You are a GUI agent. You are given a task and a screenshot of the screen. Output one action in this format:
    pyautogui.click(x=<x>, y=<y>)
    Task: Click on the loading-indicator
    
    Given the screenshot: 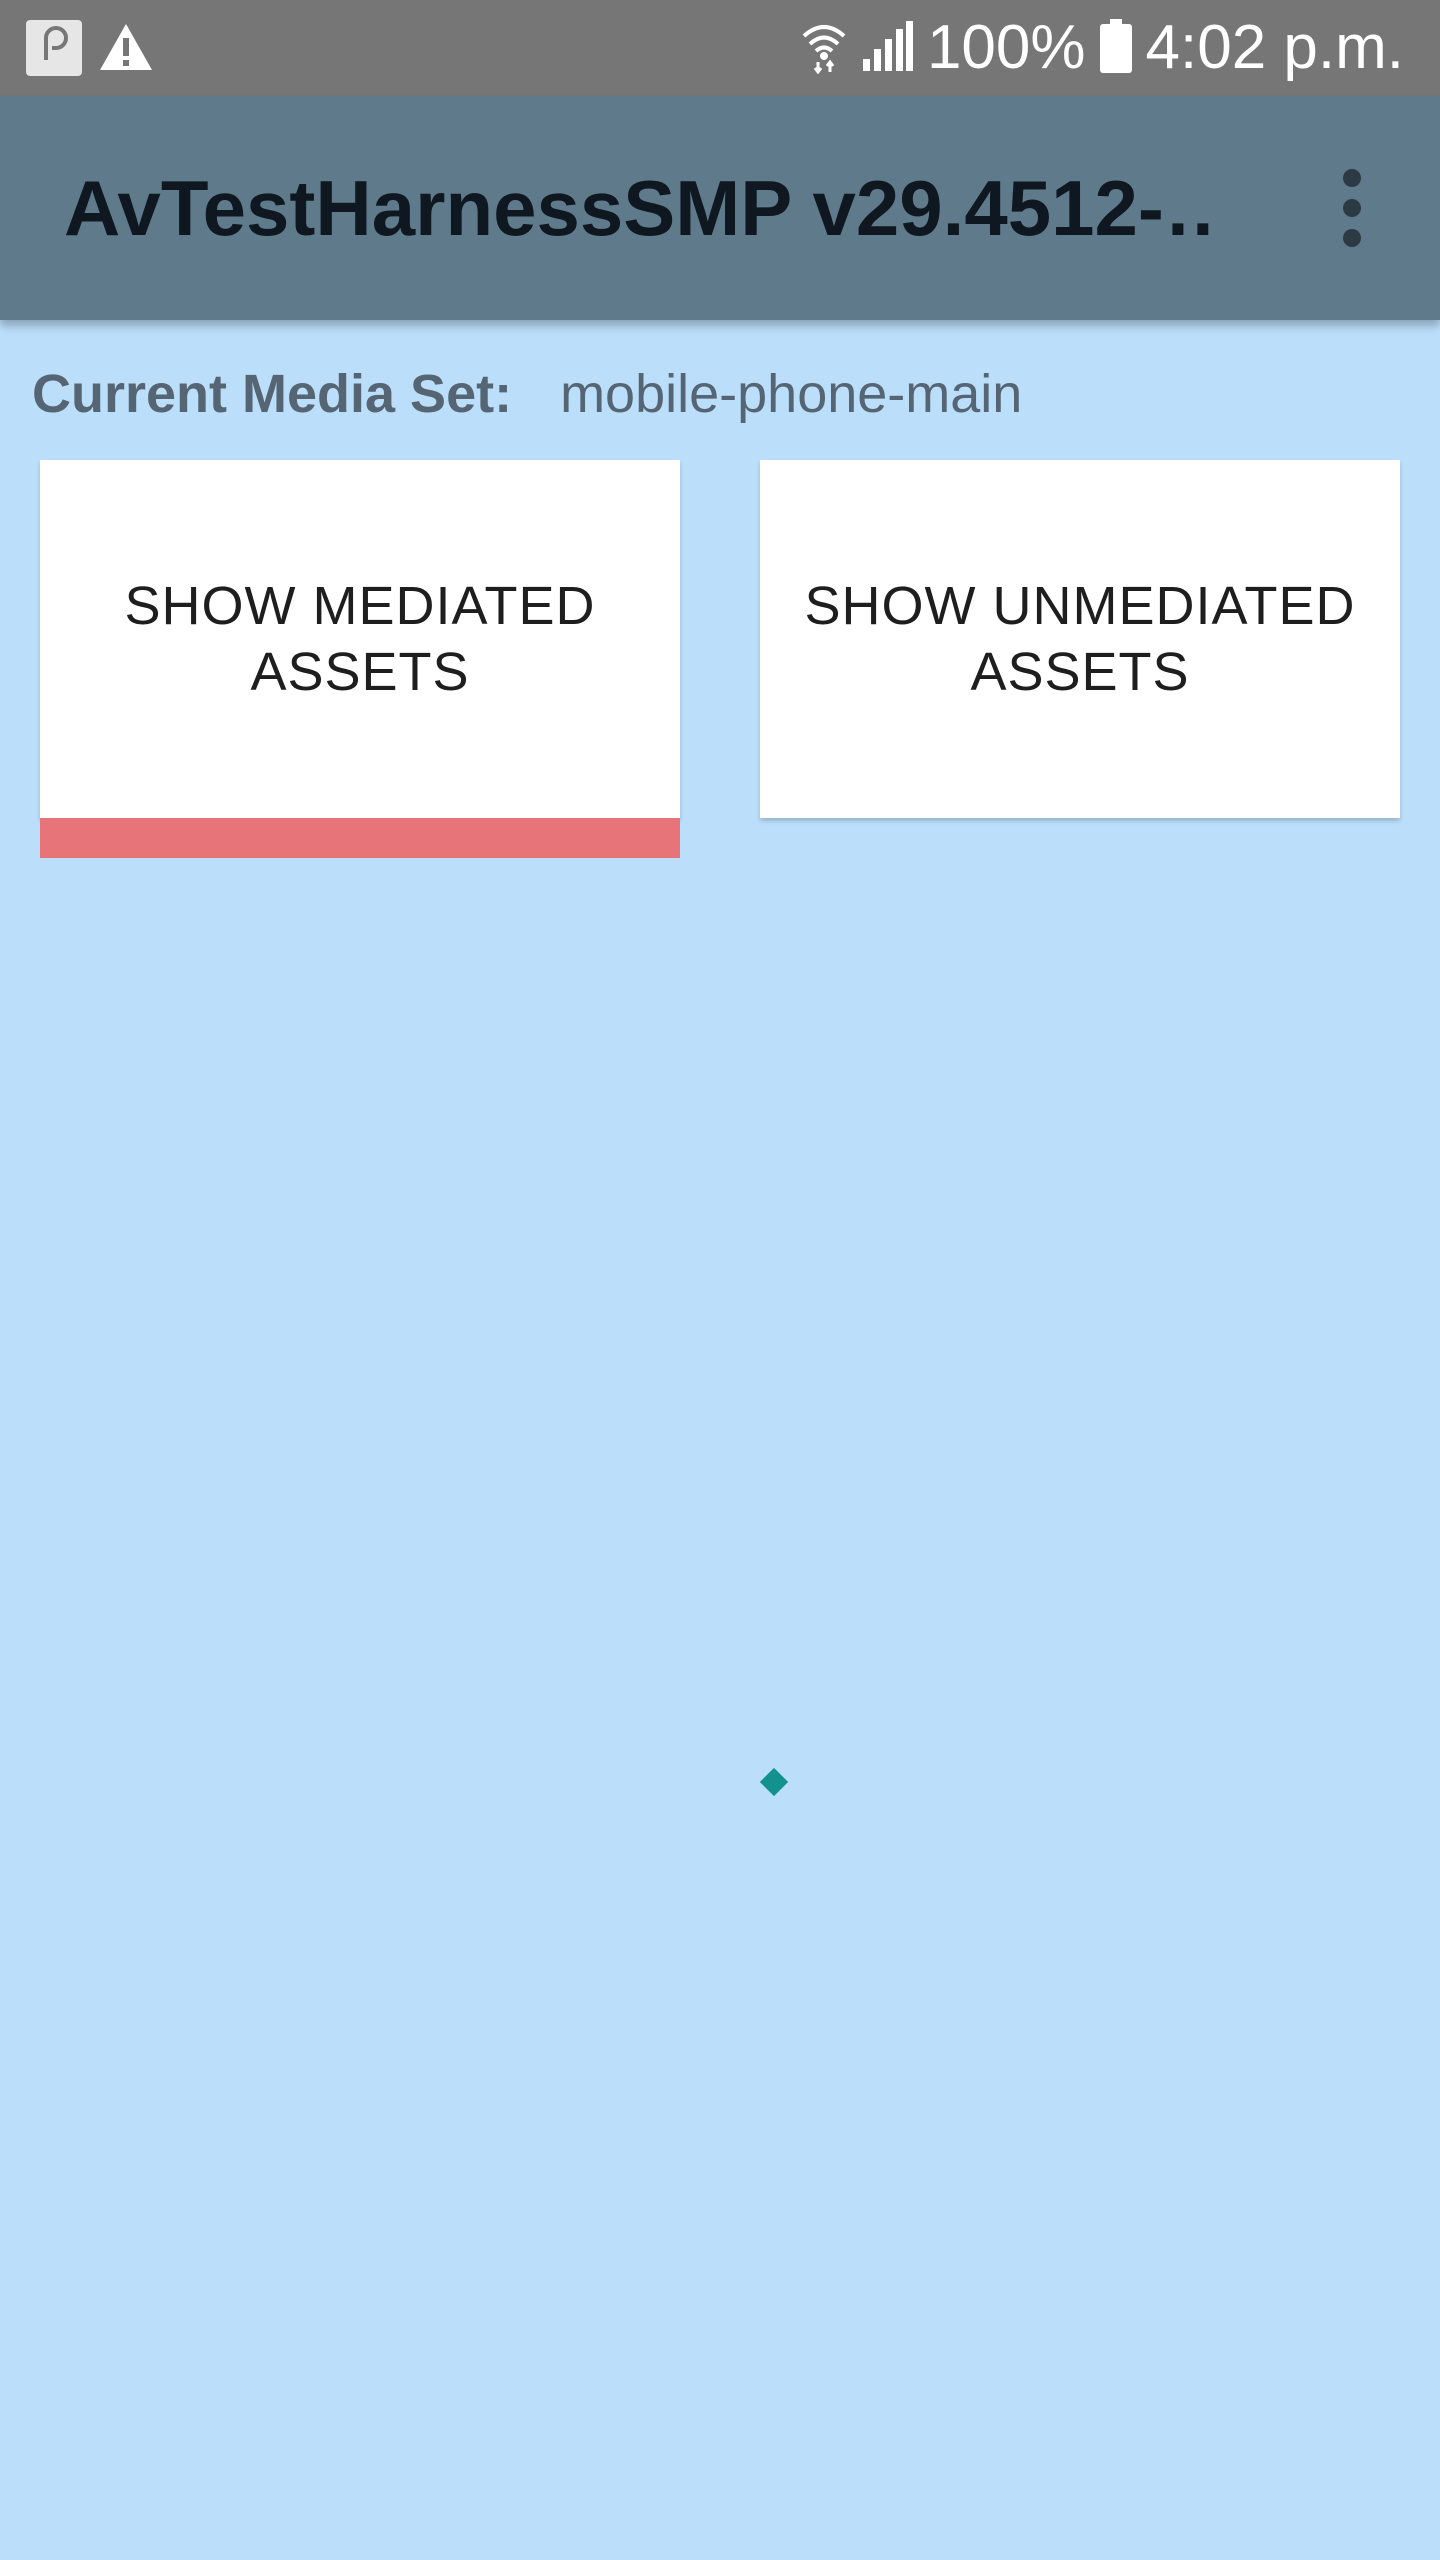 What is the action you would take?
    pyautogui.click(x=774, y=1782)
    